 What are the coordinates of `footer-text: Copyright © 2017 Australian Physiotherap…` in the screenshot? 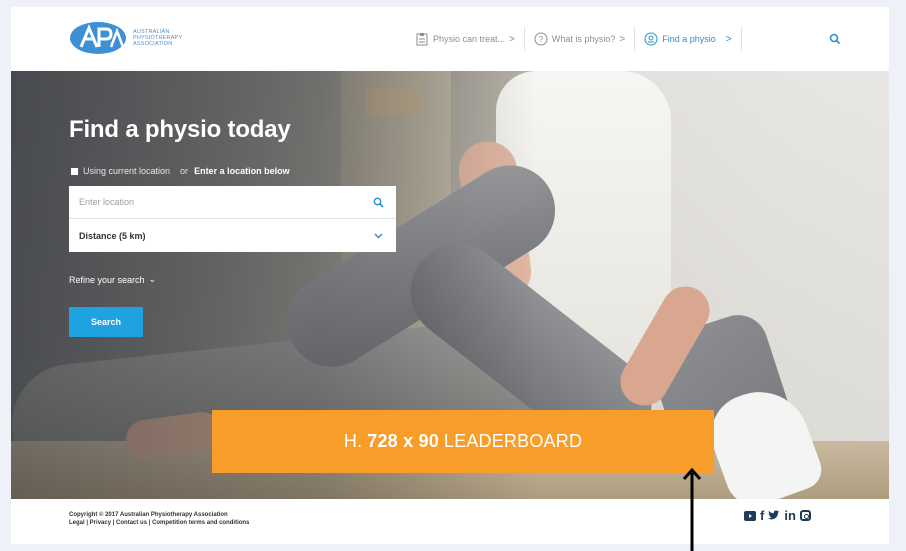 It's located at (159, 519).